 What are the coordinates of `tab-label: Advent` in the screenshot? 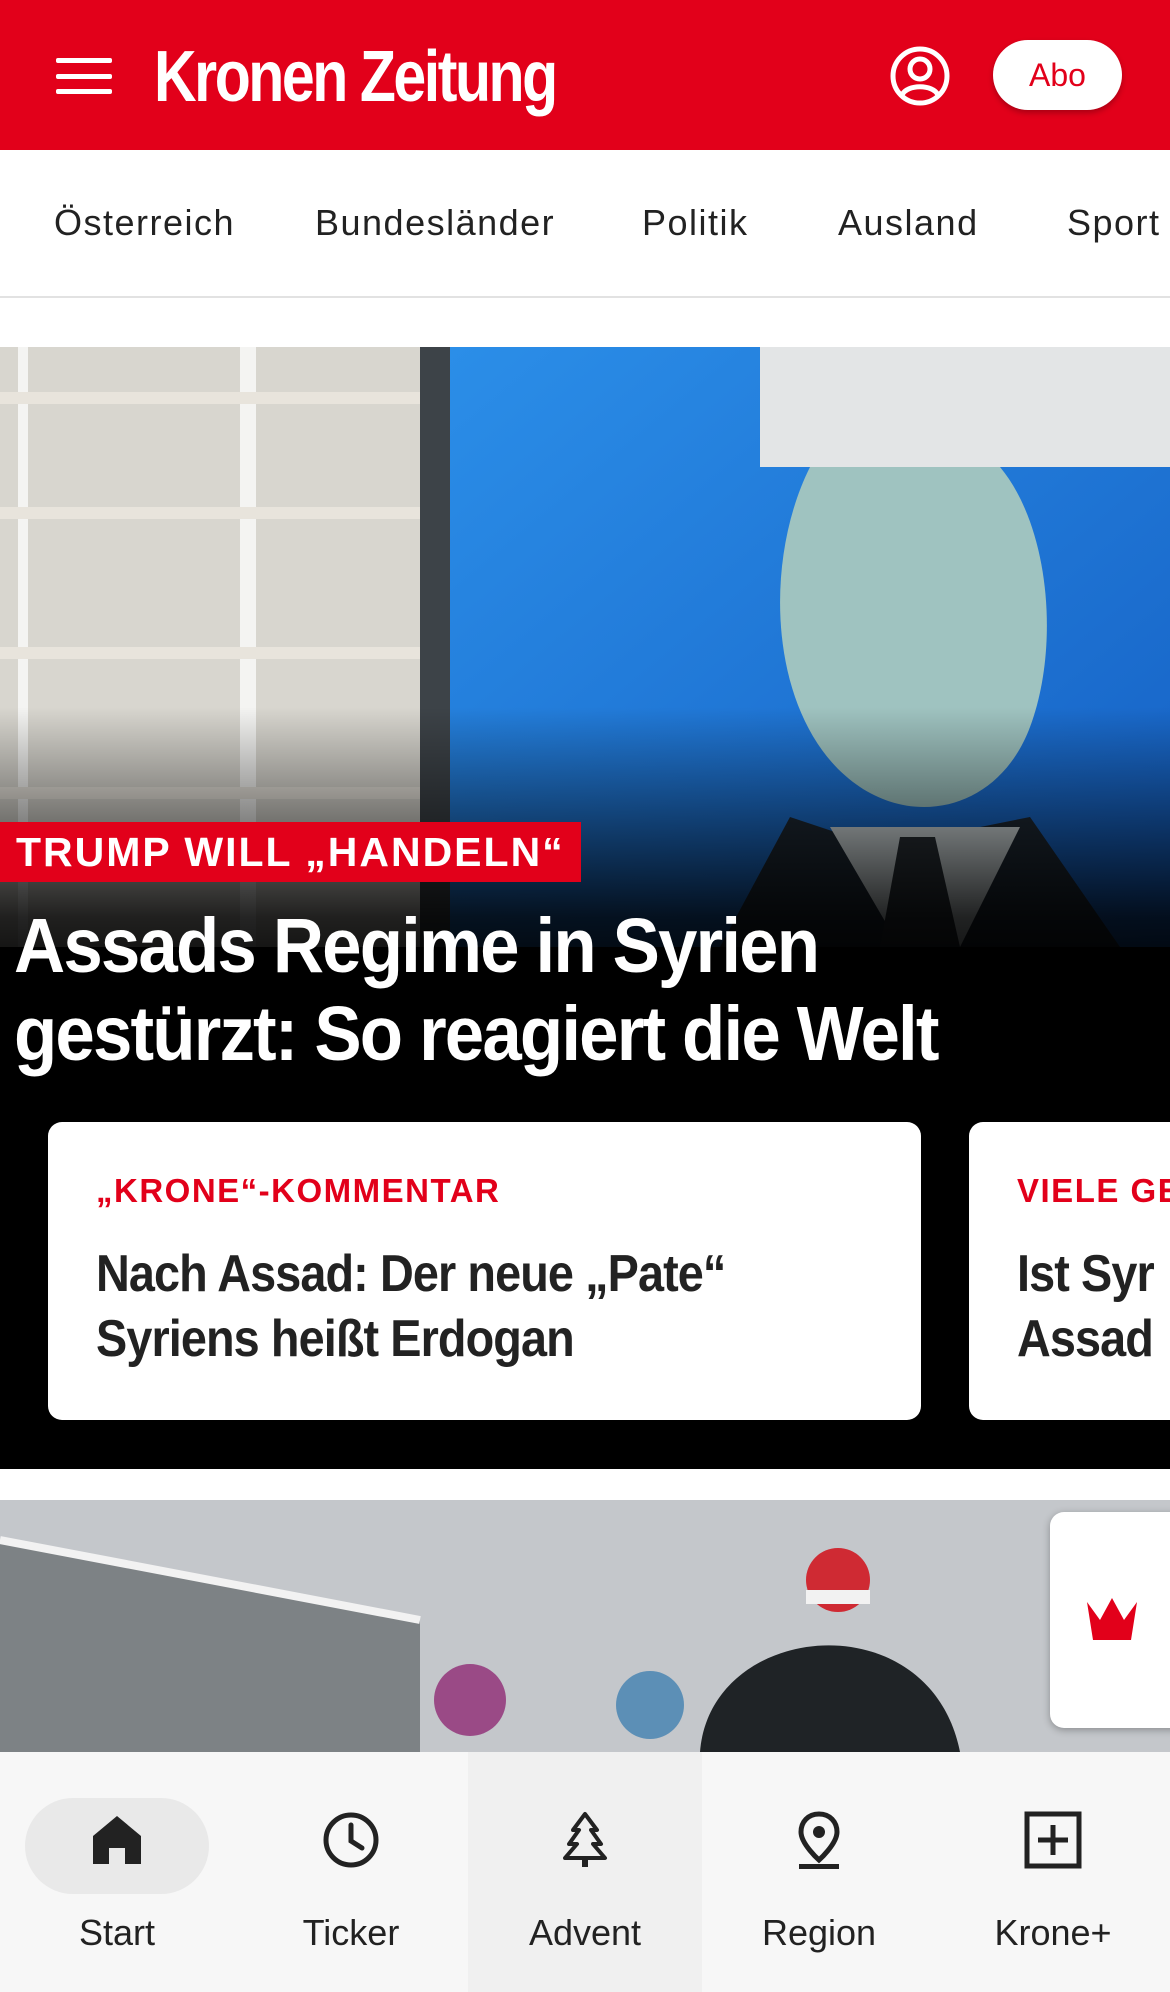 It's located at (585, 1932).